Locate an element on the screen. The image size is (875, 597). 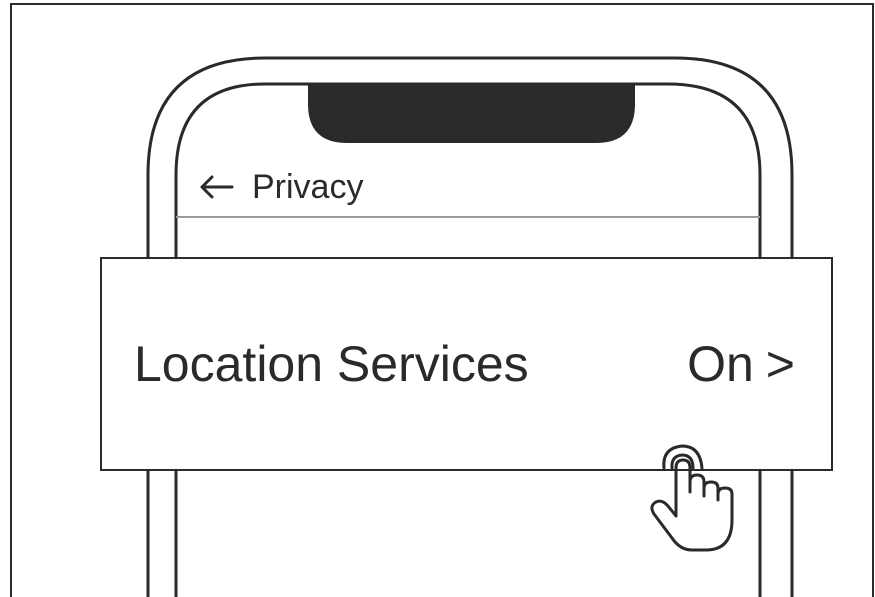
tapping-hand-icon is located at coordinates (692, 498).